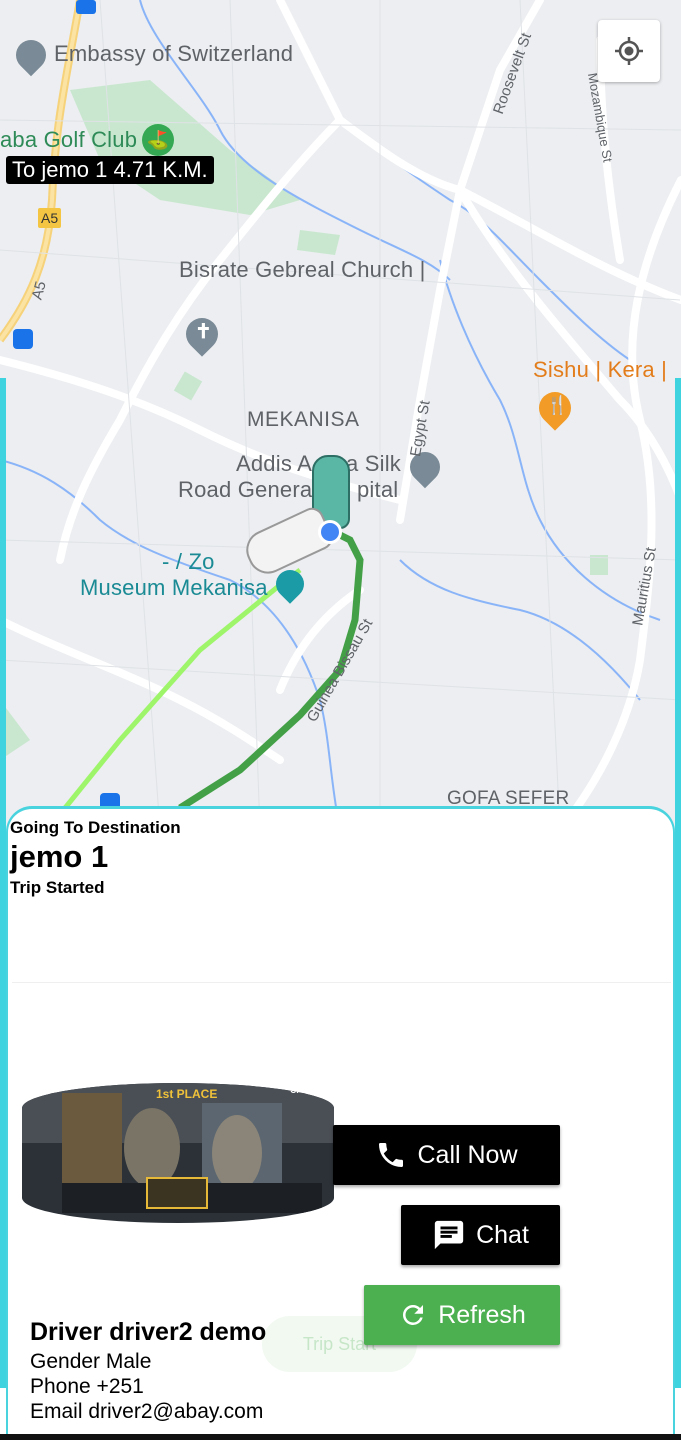  I want to click on map-label-sishu: Sishu | Kera |, so click(600, 370).